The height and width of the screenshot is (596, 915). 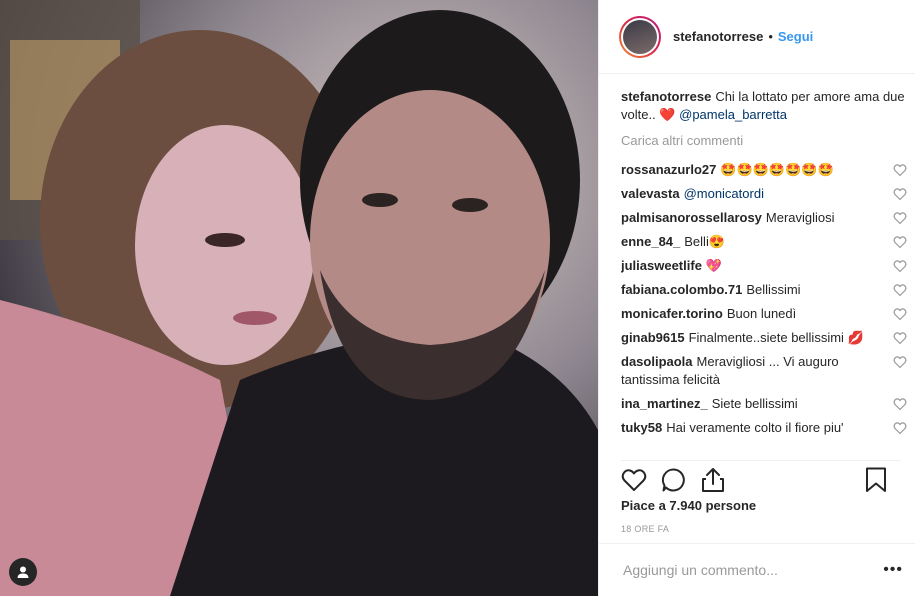 I want to click on comment-username: palmisanorossellarosy, so click(x=691, y=217).